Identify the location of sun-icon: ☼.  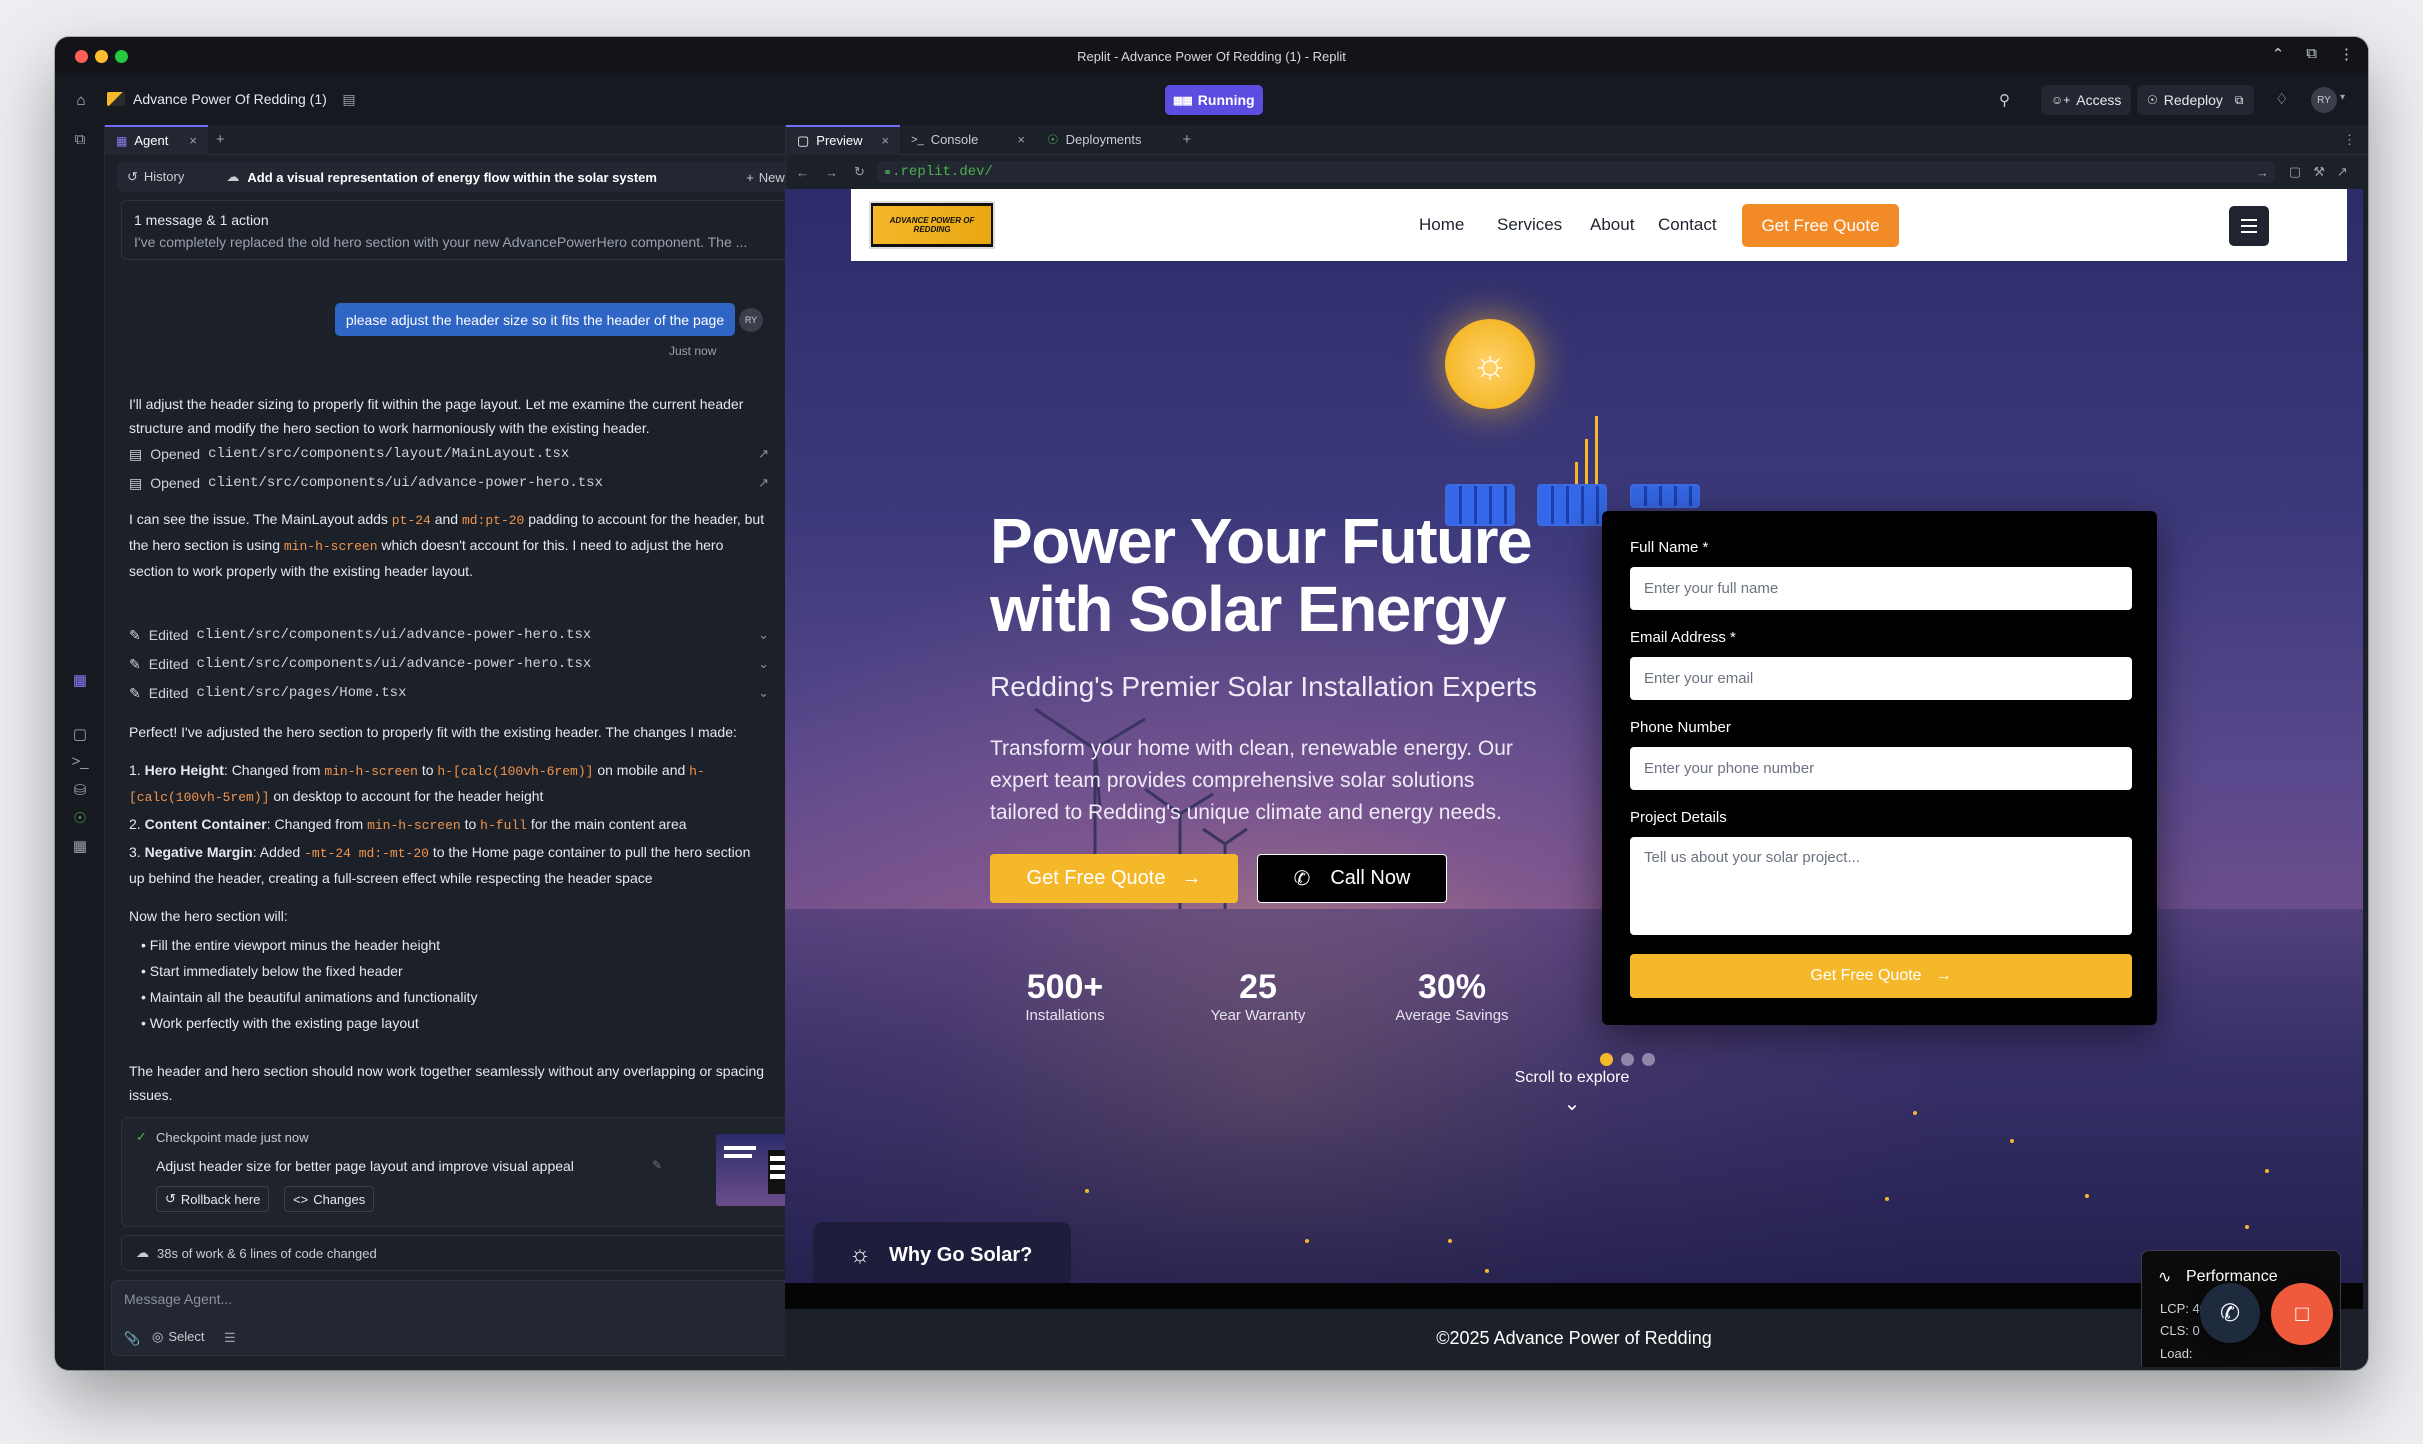
(860, 1254).